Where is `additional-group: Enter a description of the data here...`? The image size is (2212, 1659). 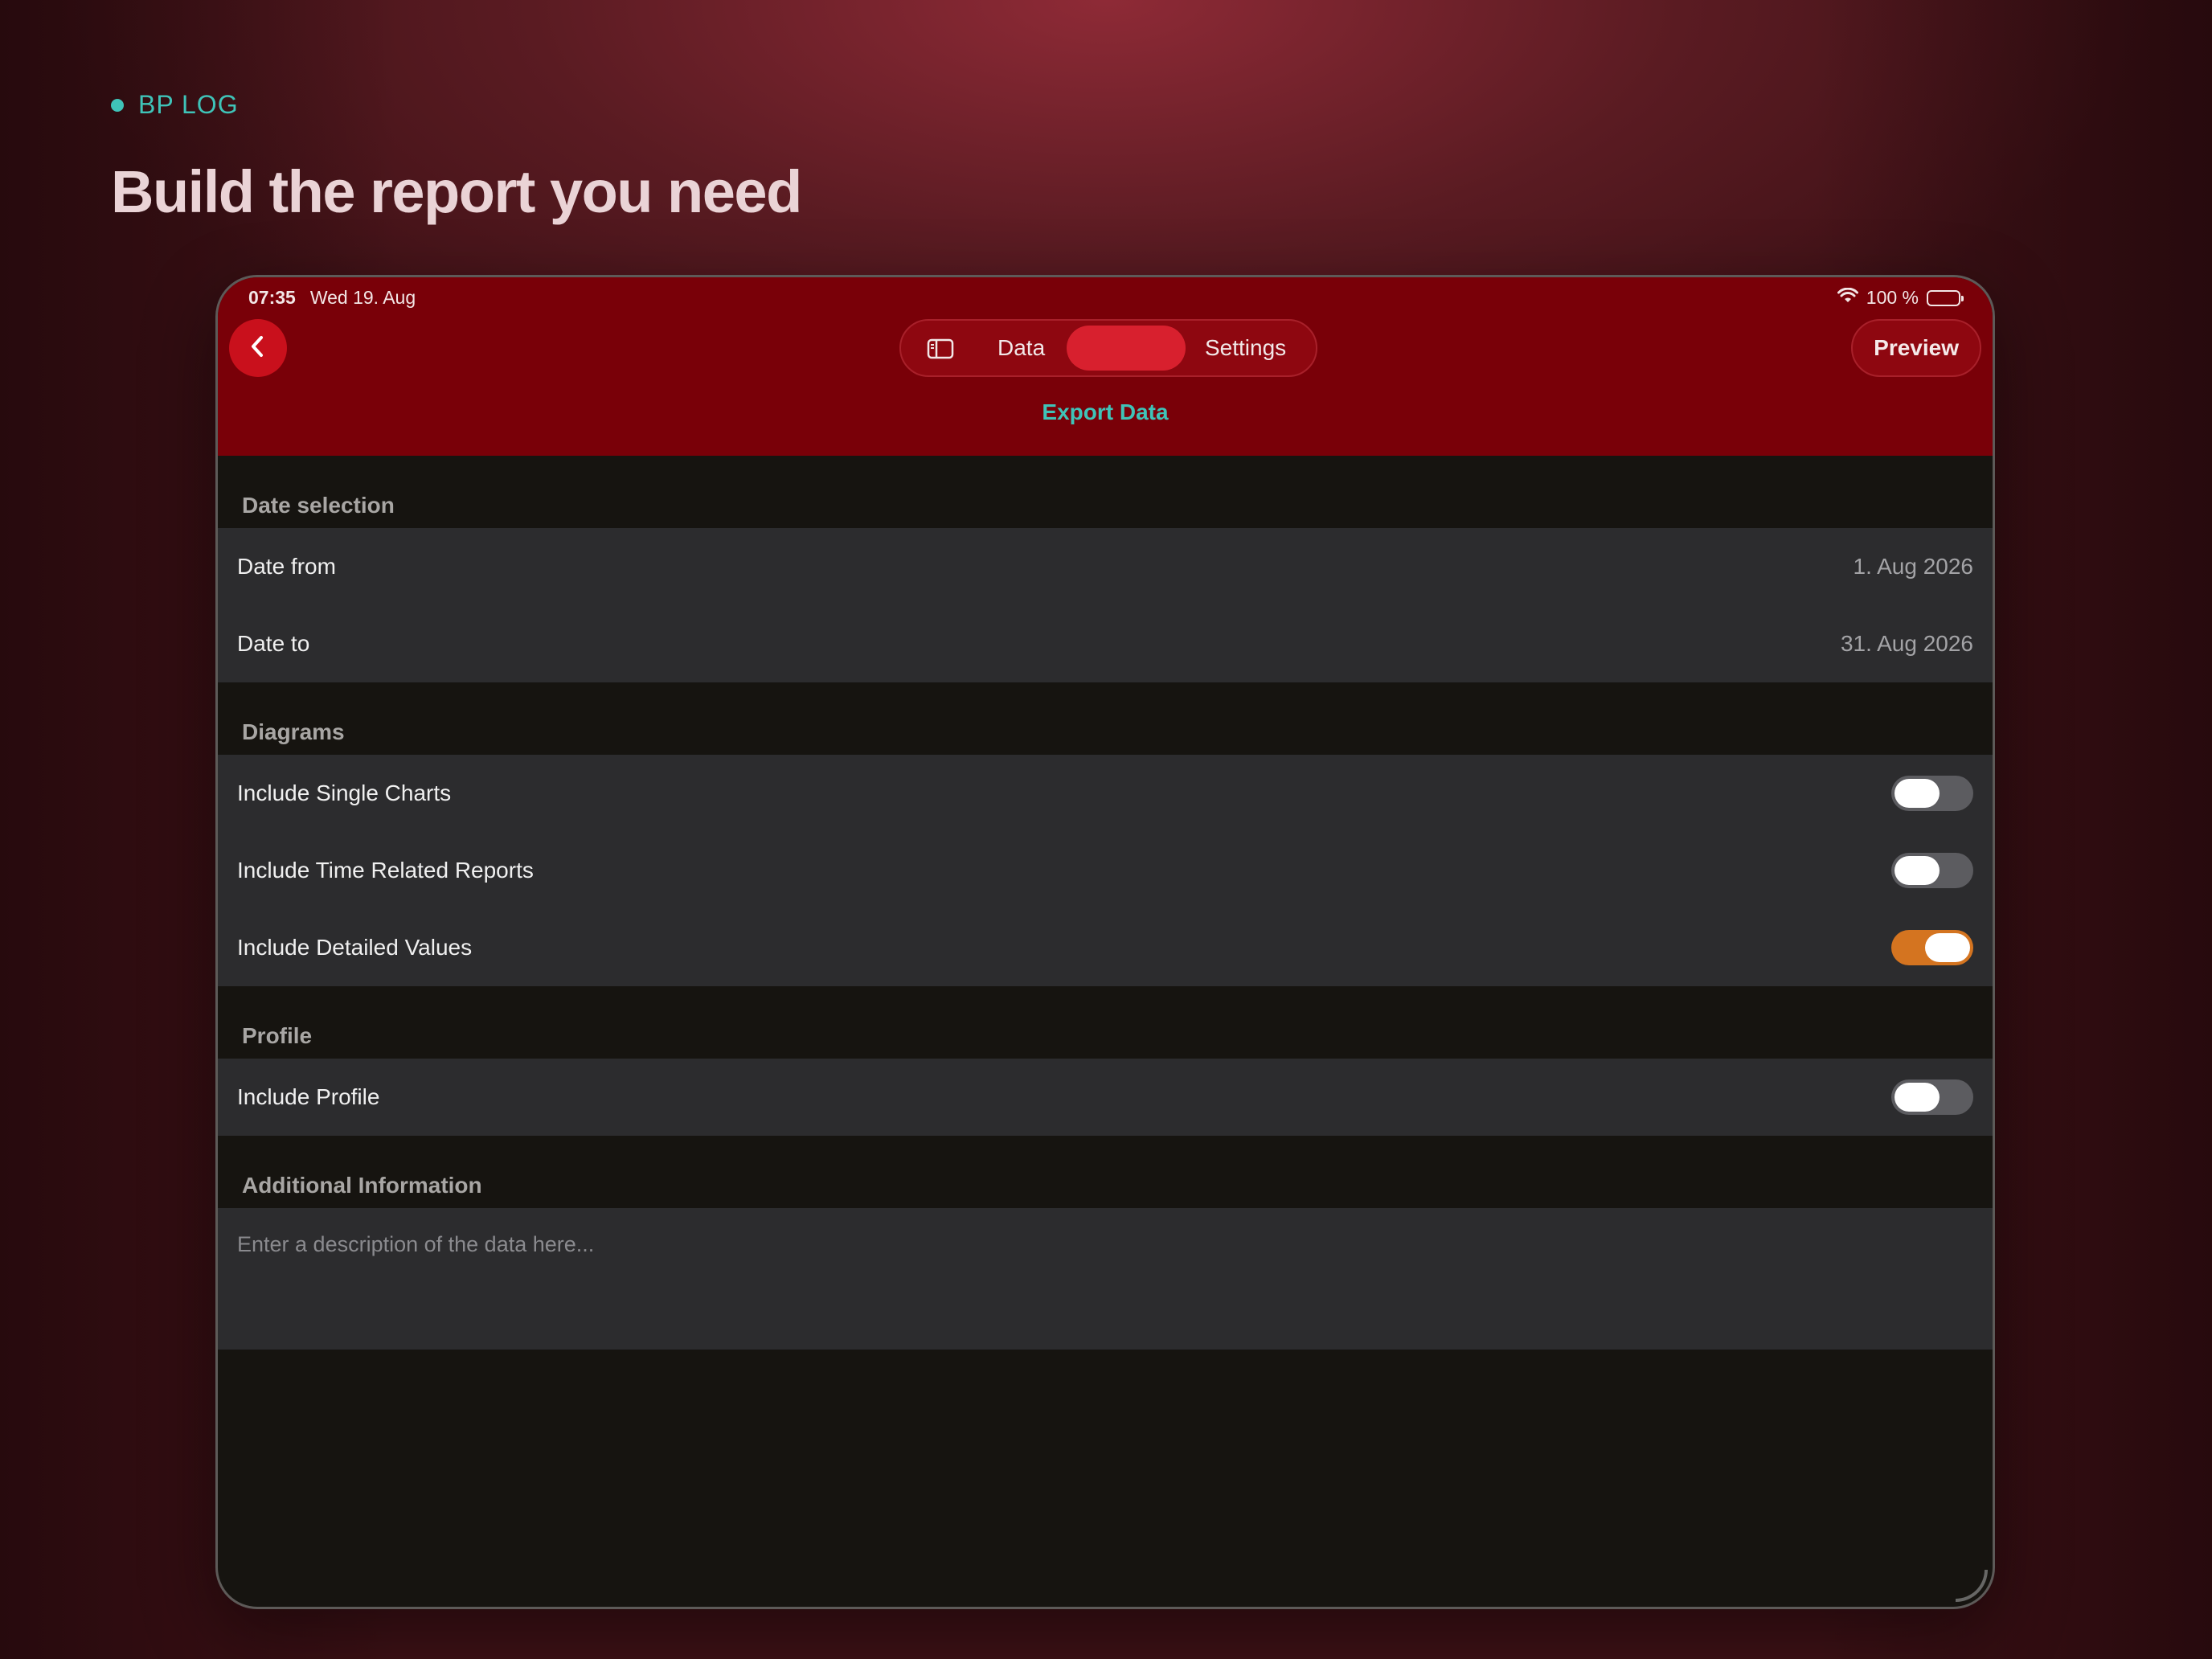 additional-group: Enter a description of the data here... is located at coordinates (1105, 1279).